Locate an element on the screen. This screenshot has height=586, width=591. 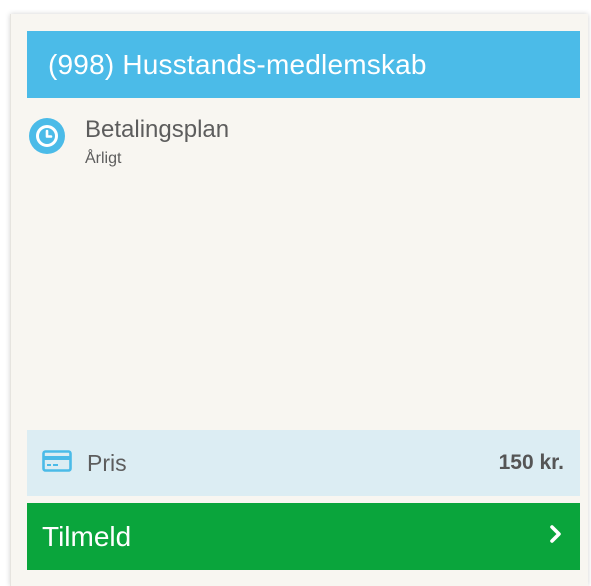
payment-plan-value: Årligt is located at coordinates (103, 158).